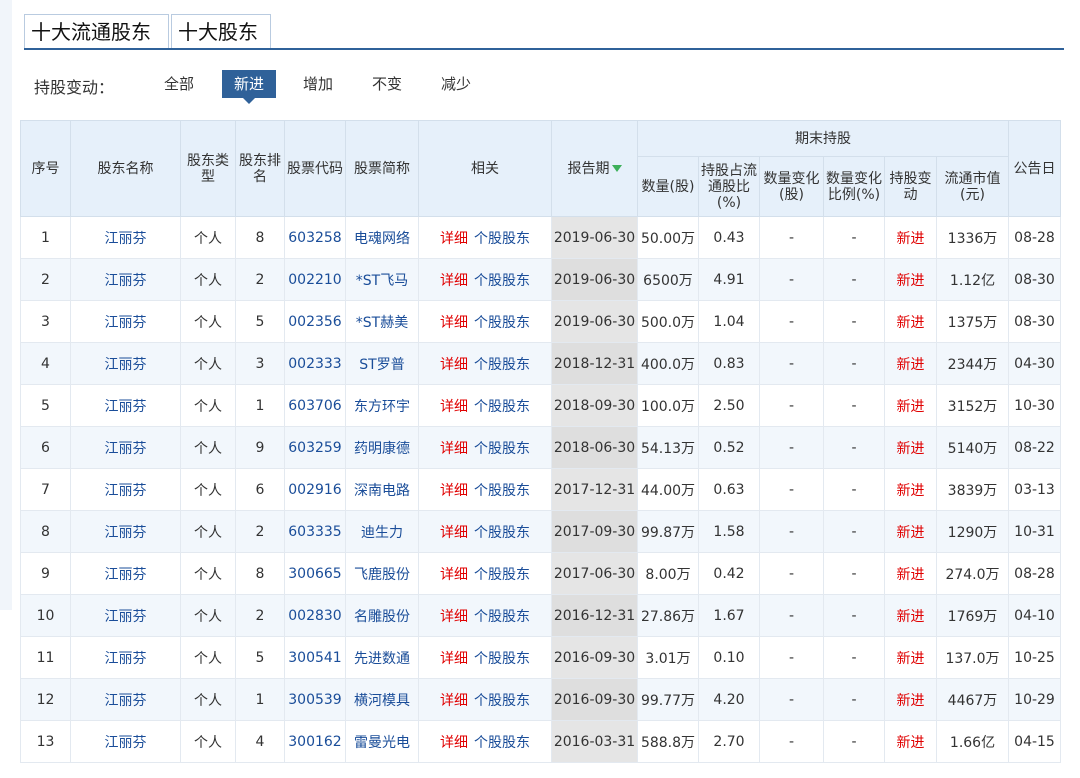 The image size is (1080, 778). I want to click on cell-float-ratio: 0.83, so click(729, 363).